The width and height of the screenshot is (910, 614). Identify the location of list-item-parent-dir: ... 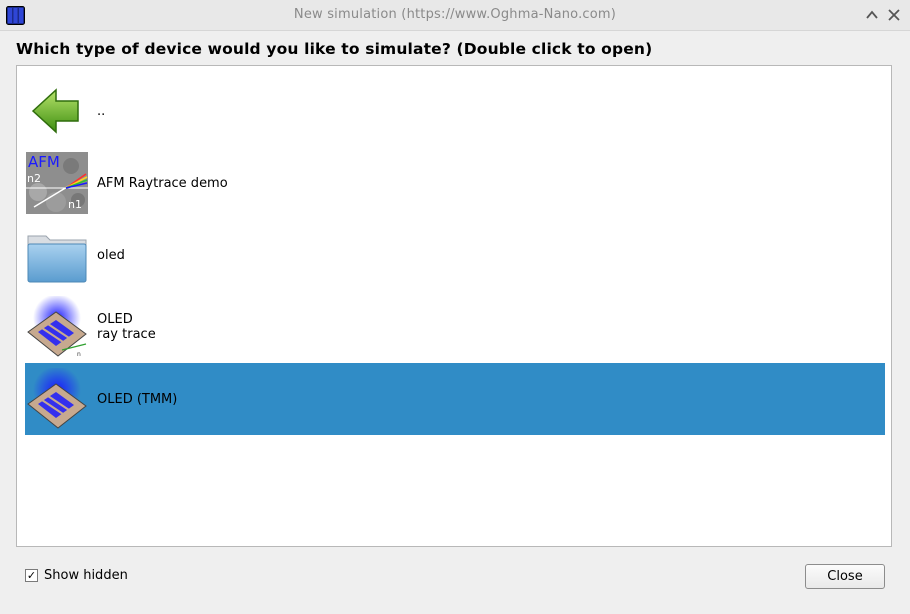
(455, 111).